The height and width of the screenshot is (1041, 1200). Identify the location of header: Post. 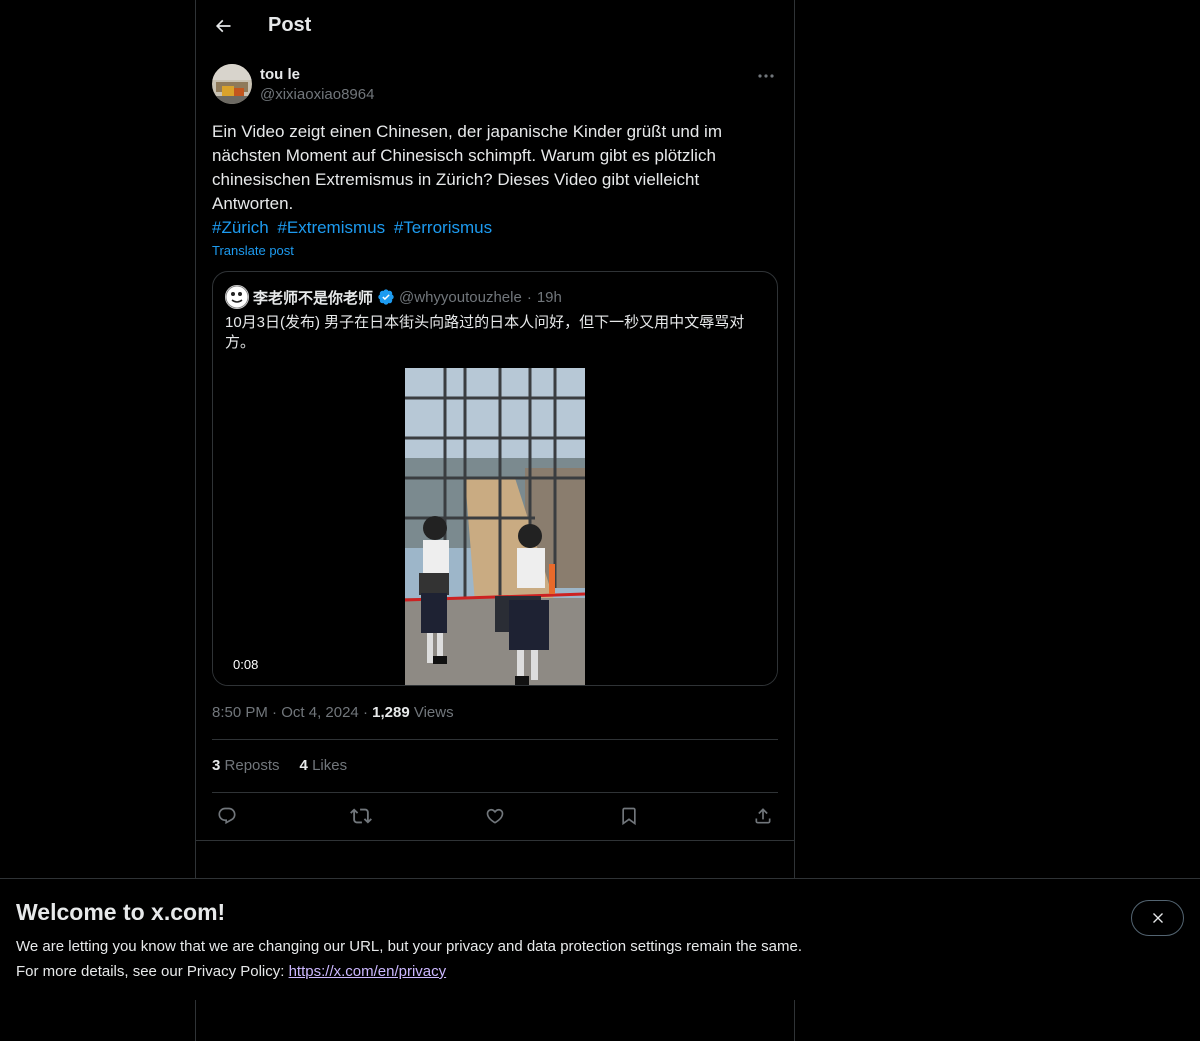
(495, 26).